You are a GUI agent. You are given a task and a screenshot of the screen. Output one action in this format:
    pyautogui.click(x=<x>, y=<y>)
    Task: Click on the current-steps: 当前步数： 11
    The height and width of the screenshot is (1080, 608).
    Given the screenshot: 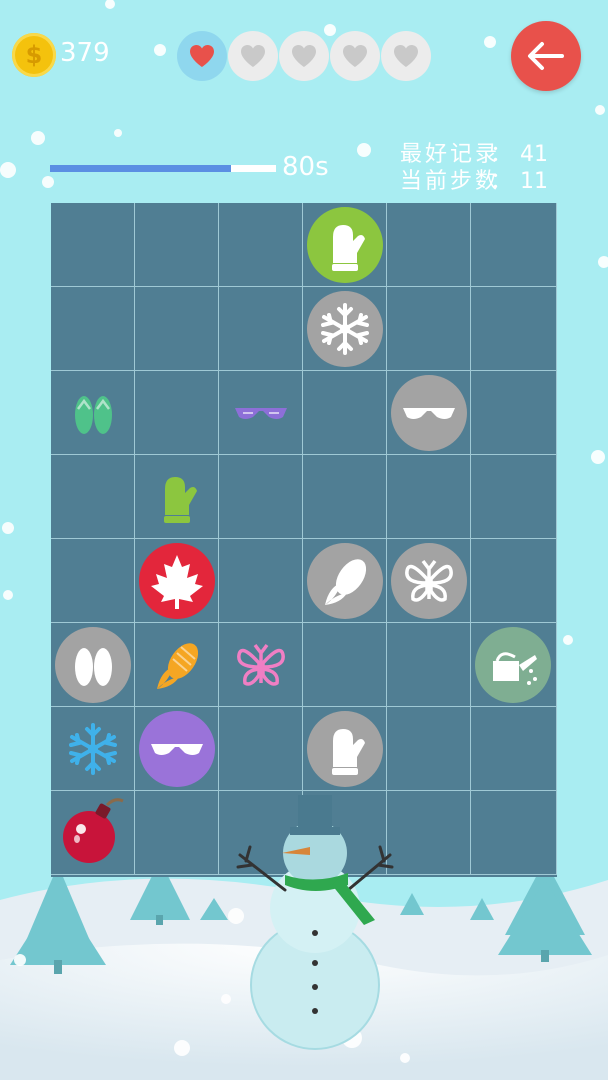 What is the action you would take?
    pyautogui.click(x=480, y=182)
    